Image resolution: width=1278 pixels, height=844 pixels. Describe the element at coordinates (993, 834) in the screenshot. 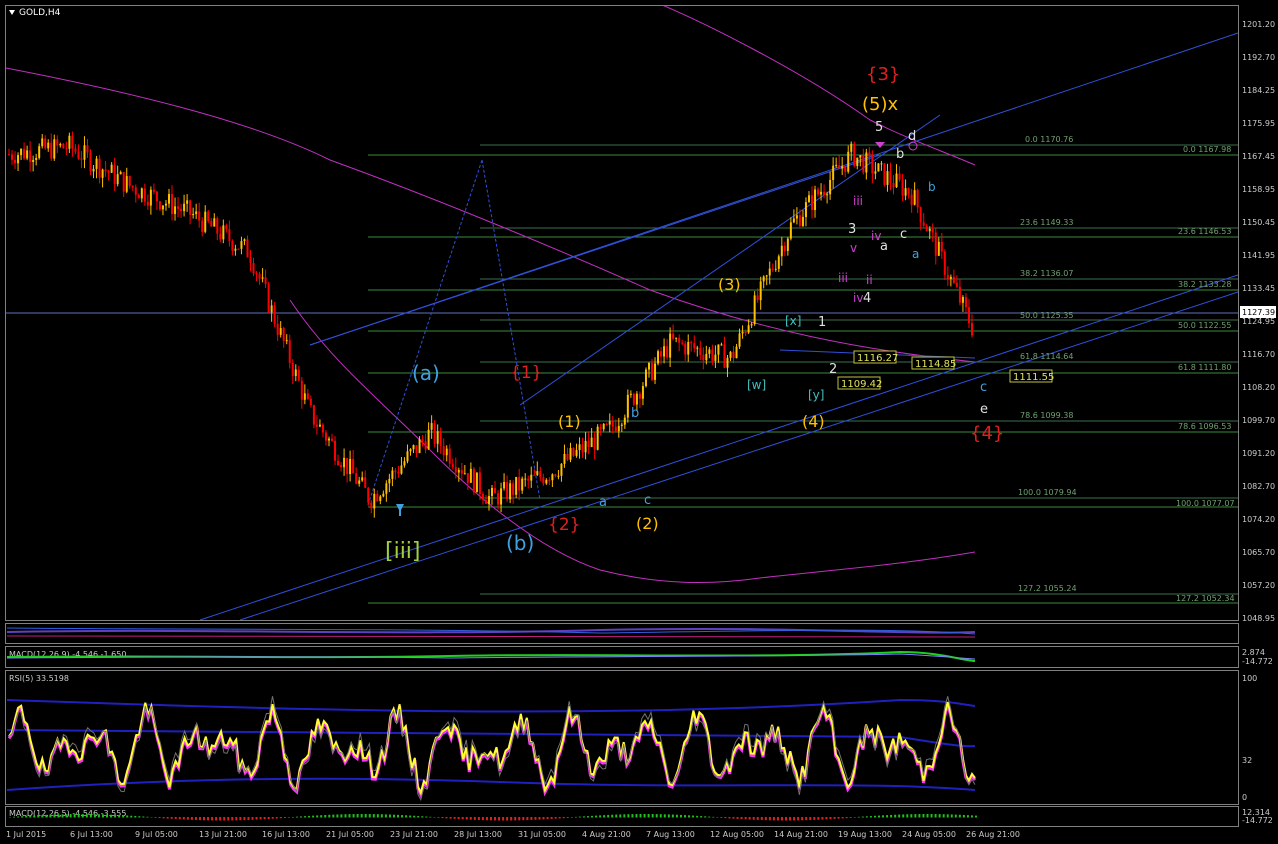

I see `time-tick: 26 Aug 21:00` at that location.